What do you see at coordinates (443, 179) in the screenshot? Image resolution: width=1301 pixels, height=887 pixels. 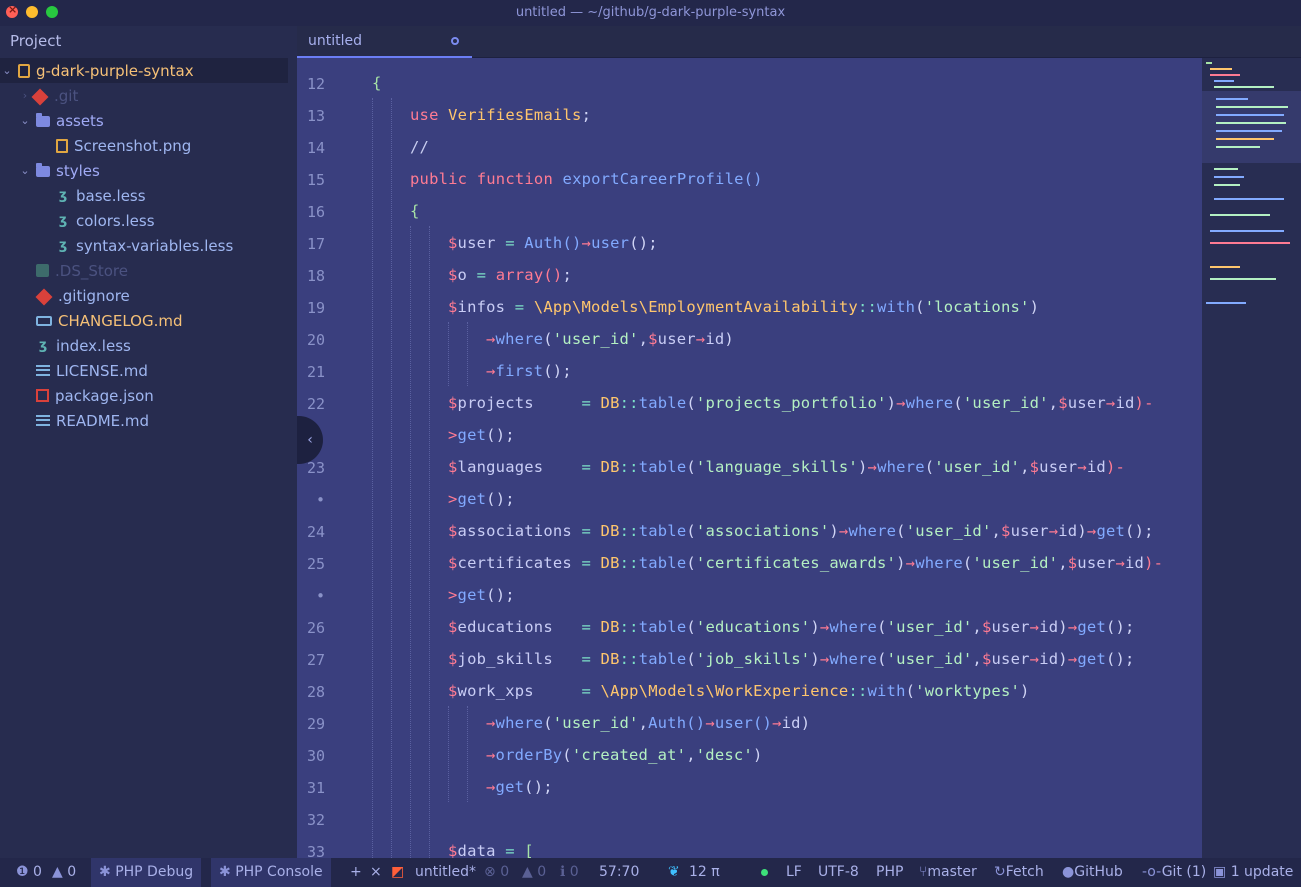 I see `code-token: public` at bounding box center [443, 179].